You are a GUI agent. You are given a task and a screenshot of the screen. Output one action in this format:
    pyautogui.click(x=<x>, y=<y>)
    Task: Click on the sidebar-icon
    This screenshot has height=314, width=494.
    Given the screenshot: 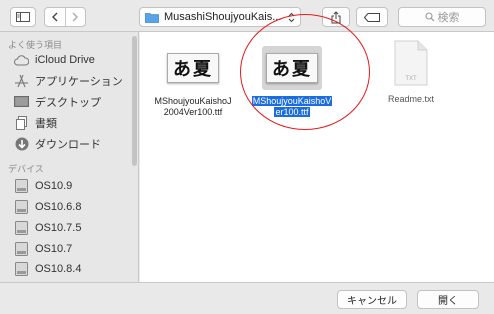 What is the action you would take?
    pyautogui.click(x=23, y=17)
    